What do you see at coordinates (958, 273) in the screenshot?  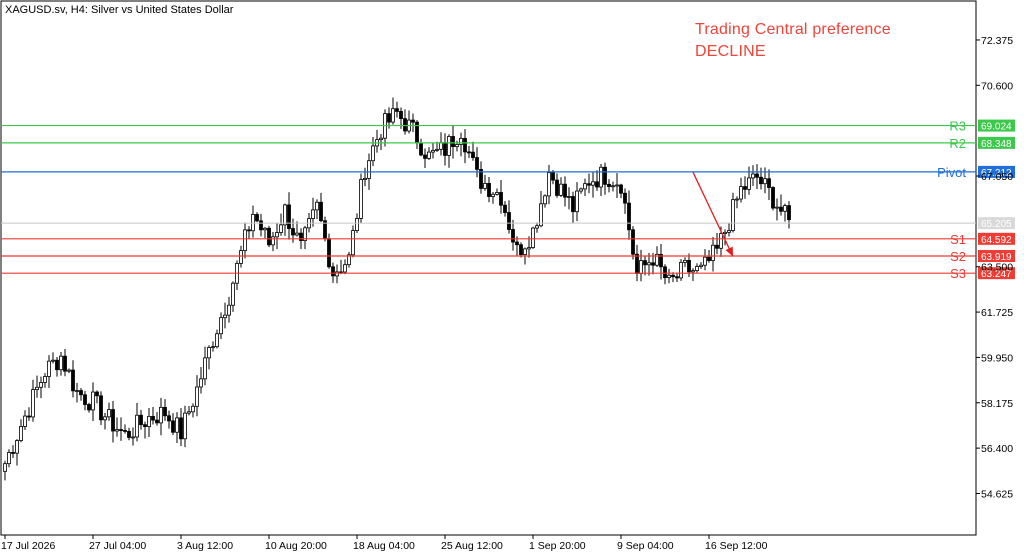 I see `level-name-s3: S3` at bounding box center [958, 273].